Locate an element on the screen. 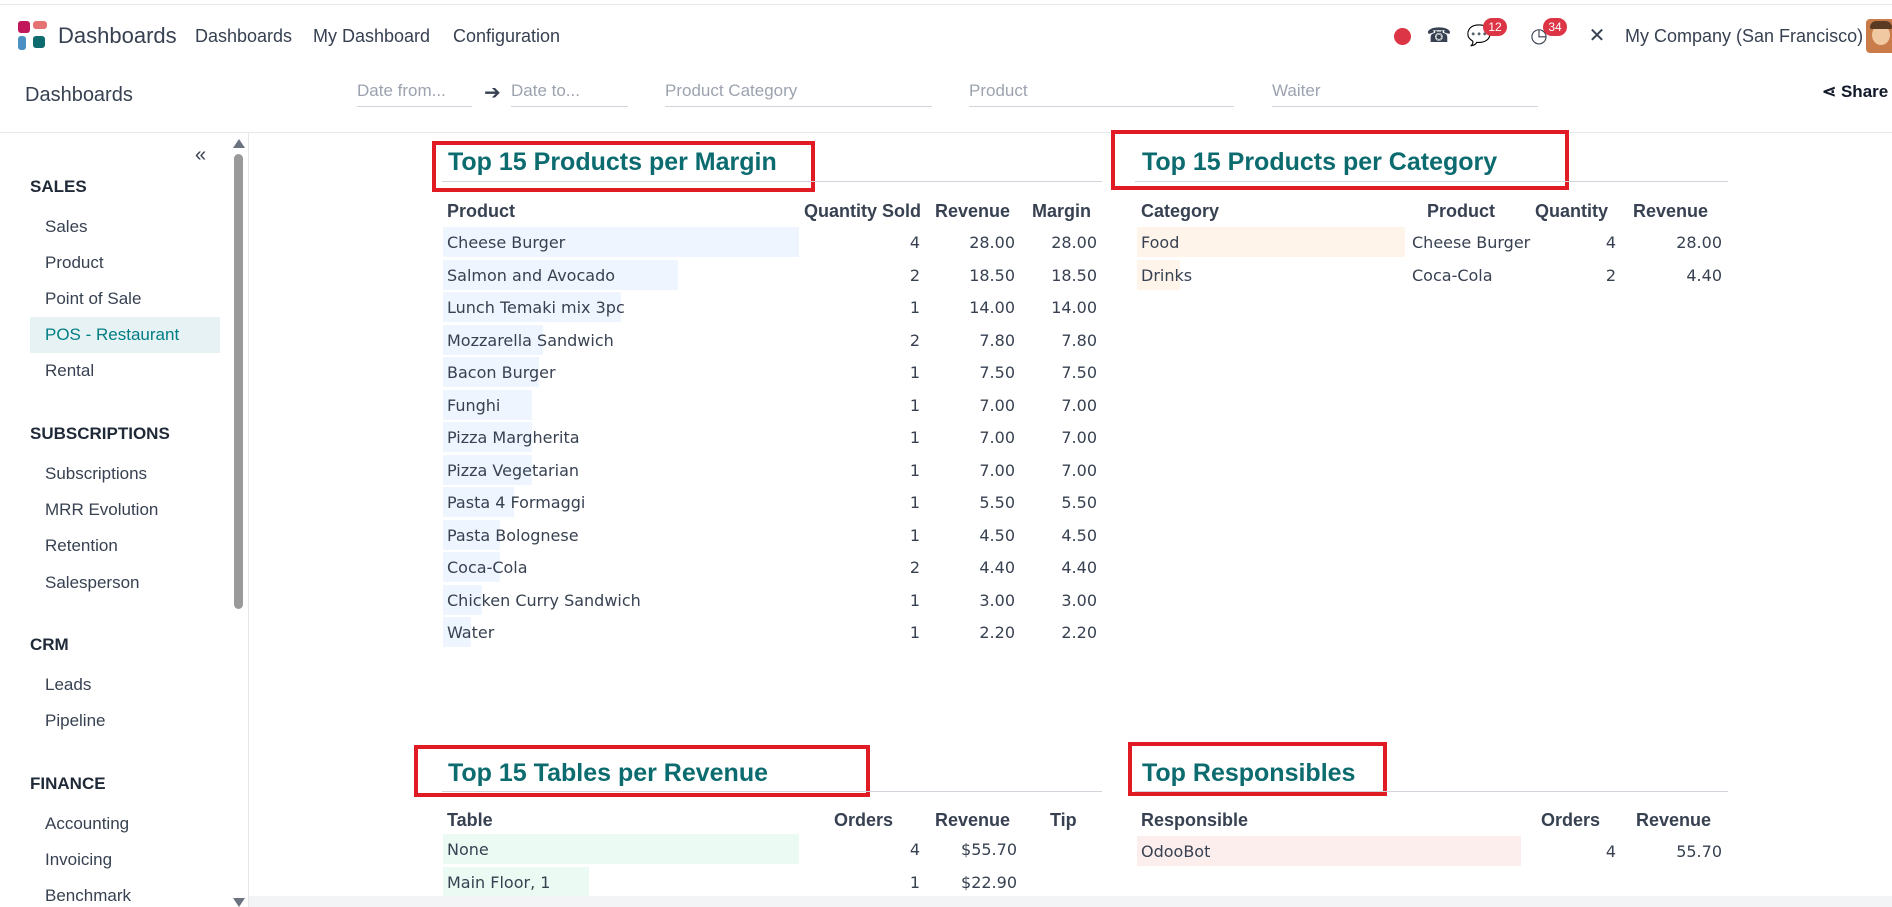 The height and width of the screenshot is (907, 1892). margin-cell-revenue: 18.50 is located at coordinates (992, 275).